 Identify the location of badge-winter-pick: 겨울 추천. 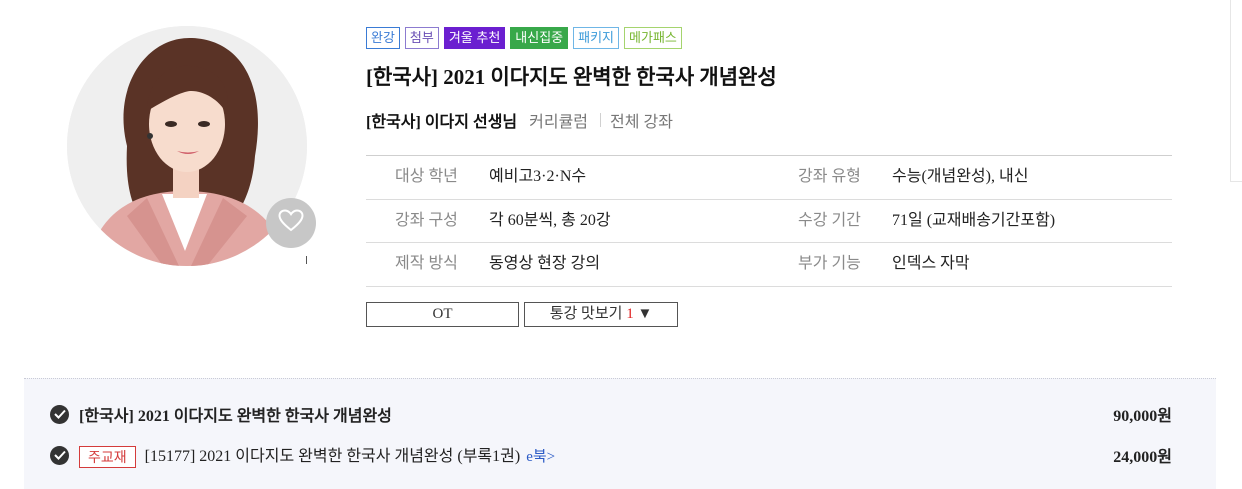
(474, 38).